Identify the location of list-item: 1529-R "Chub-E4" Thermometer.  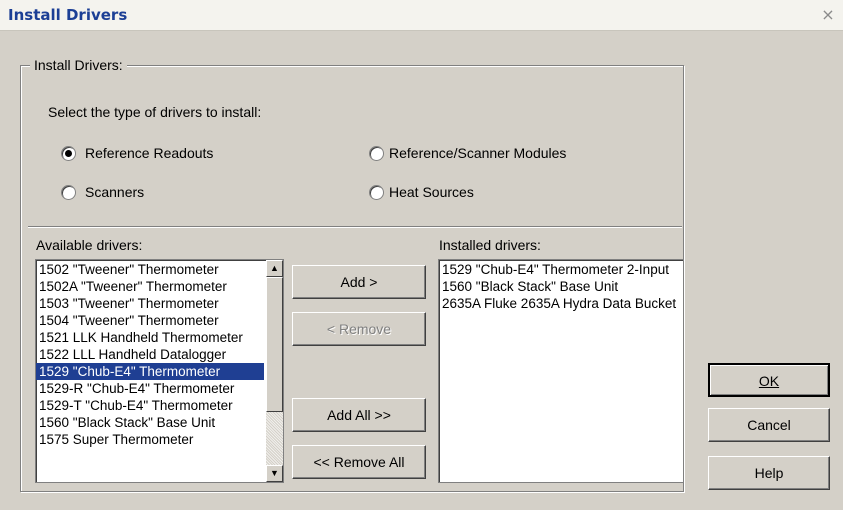
(150, 388).